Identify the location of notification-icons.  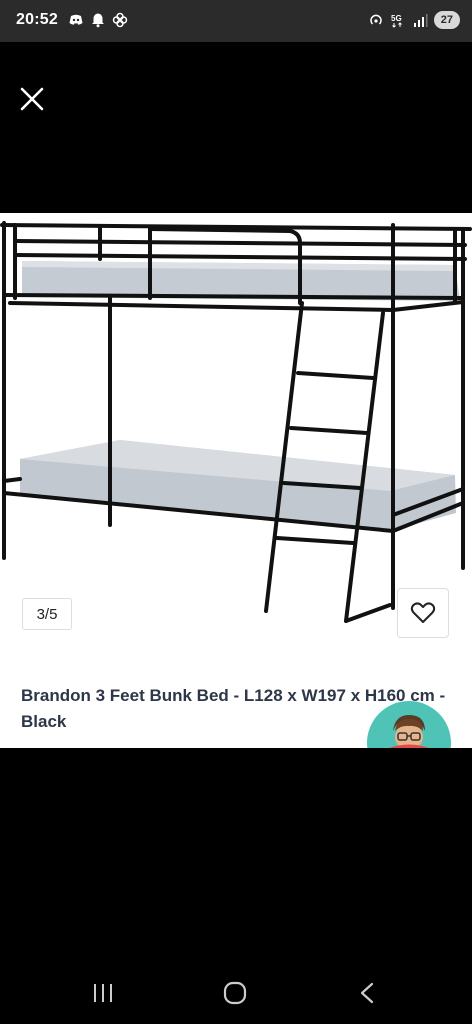
(98, 20).